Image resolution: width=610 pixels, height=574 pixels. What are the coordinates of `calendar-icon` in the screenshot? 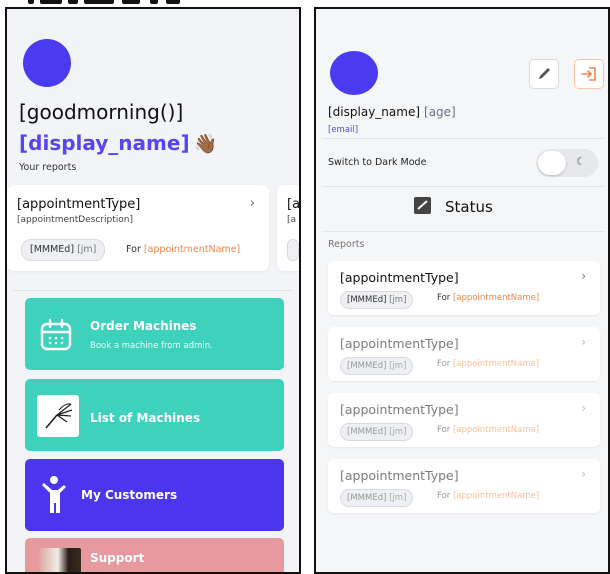 It's located at (56, 334).